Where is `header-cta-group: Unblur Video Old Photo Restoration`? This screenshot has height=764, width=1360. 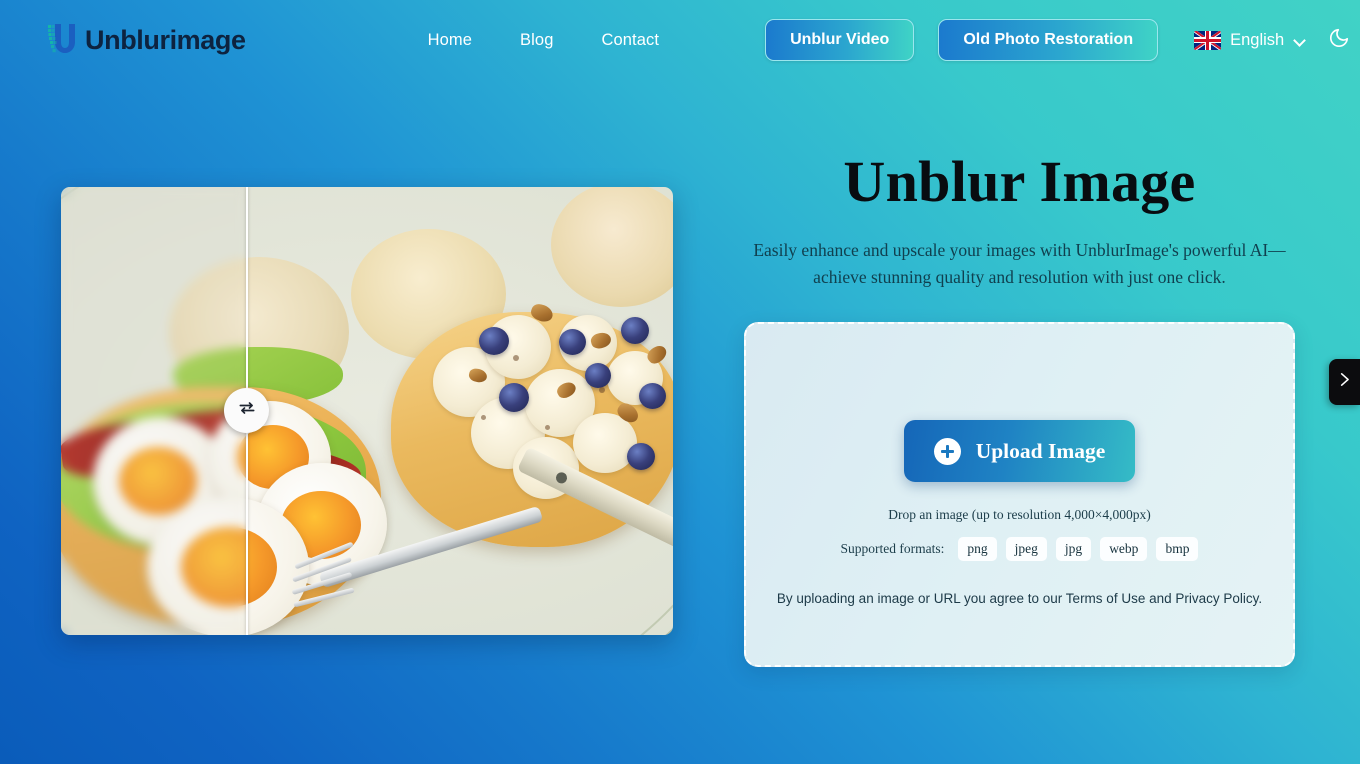
header-cta-group: Unblur Video Old Photo Restoration is located at coordinates (962, 40).